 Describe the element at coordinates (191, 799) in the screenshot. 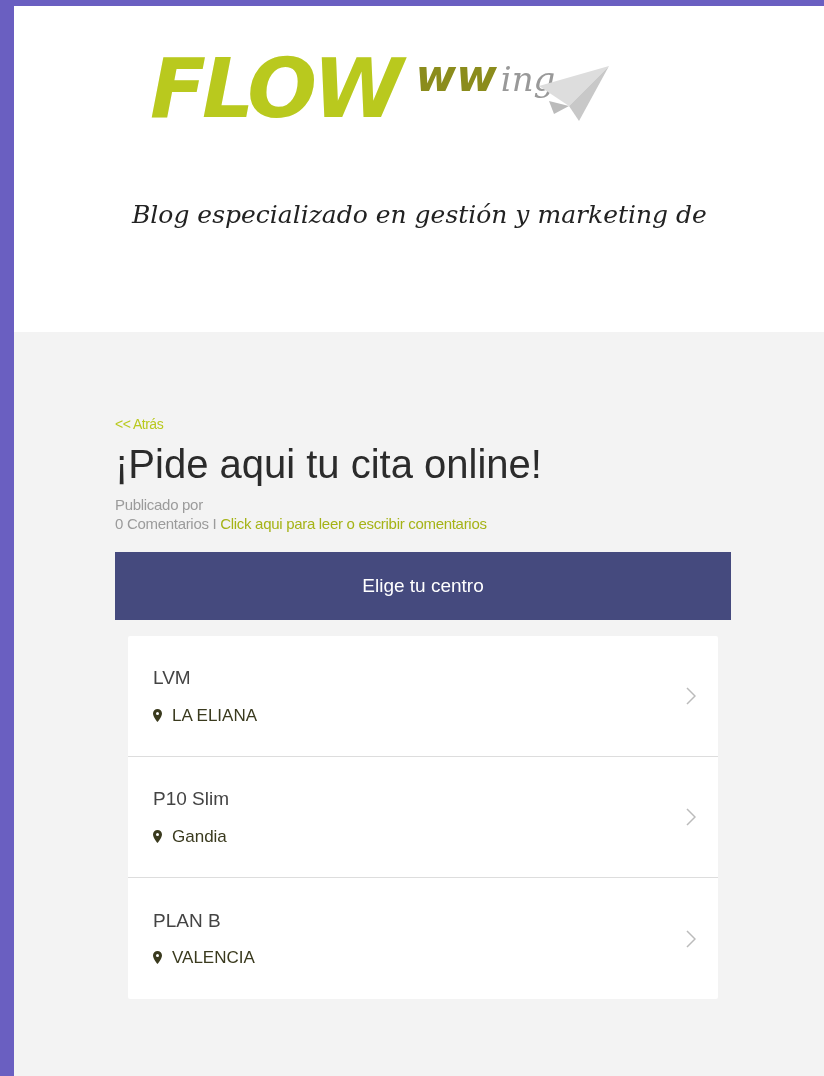

I see `center-name: P10 Slim` at that location.